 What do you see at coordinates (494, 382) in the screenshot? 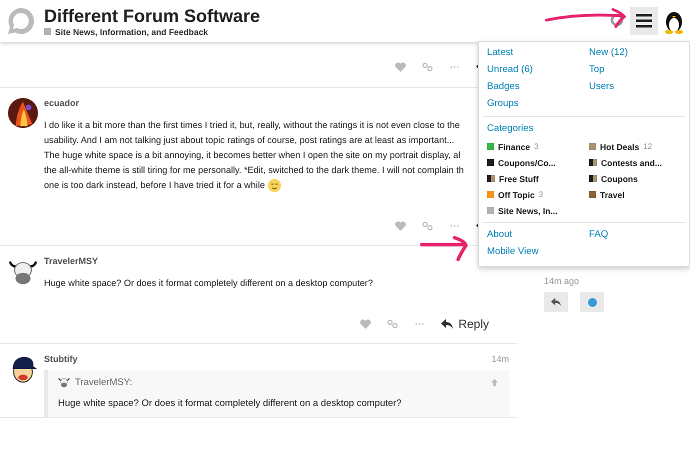
I see `arrow-up-icon` at bounding box center [494, 382].